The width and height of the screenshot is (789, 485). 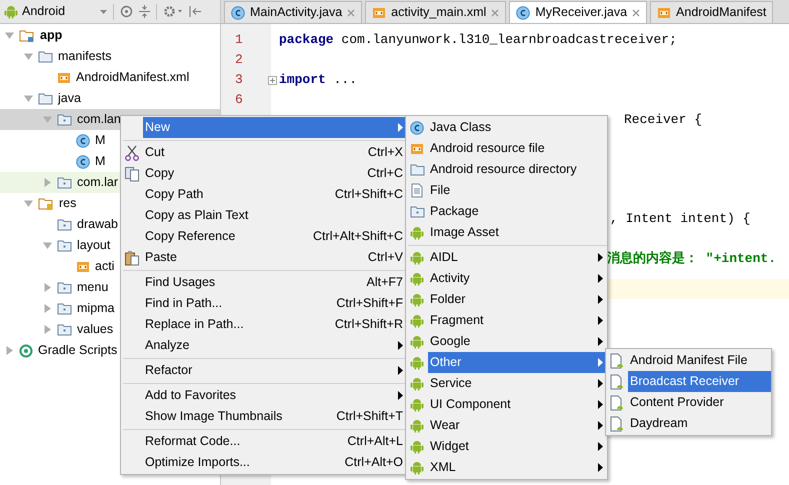 What do you see at coordinates (275, 345) in the screenshot?
I see `popup-option: Analyze` at bounding box center [275, 345].